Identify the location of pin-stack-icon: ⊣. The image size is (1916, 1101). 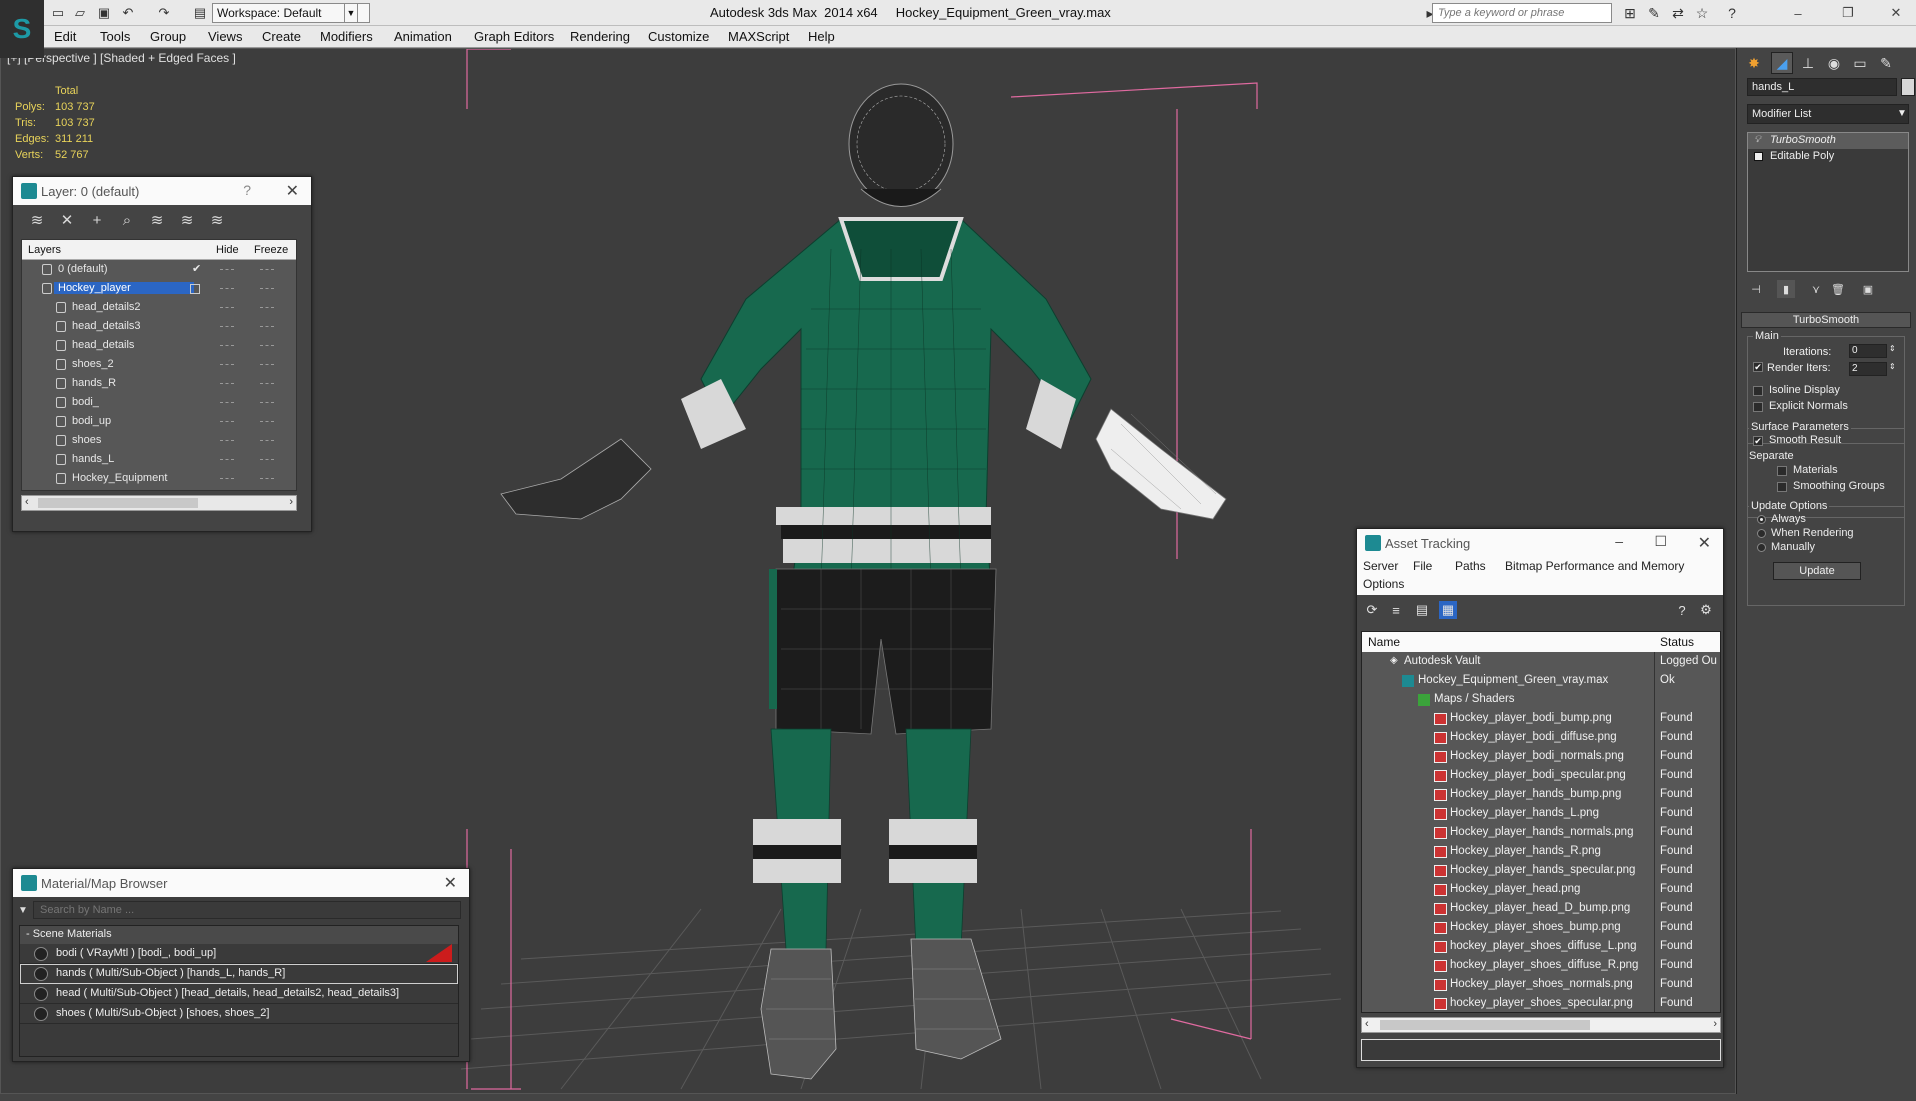
(1756, 289).